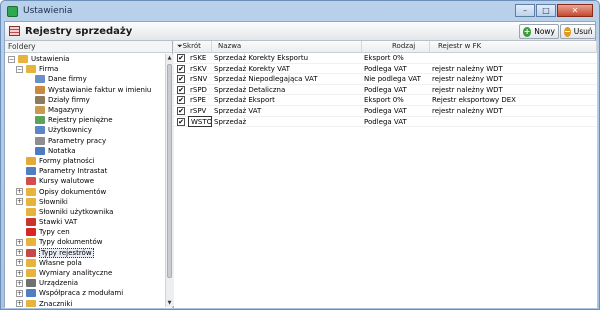 The height and width of the screenshot is (311, 604). Describe the element at coordinates (67, 160) in the screenshot. I see `tree-item-label: Formy płatności` at that location.